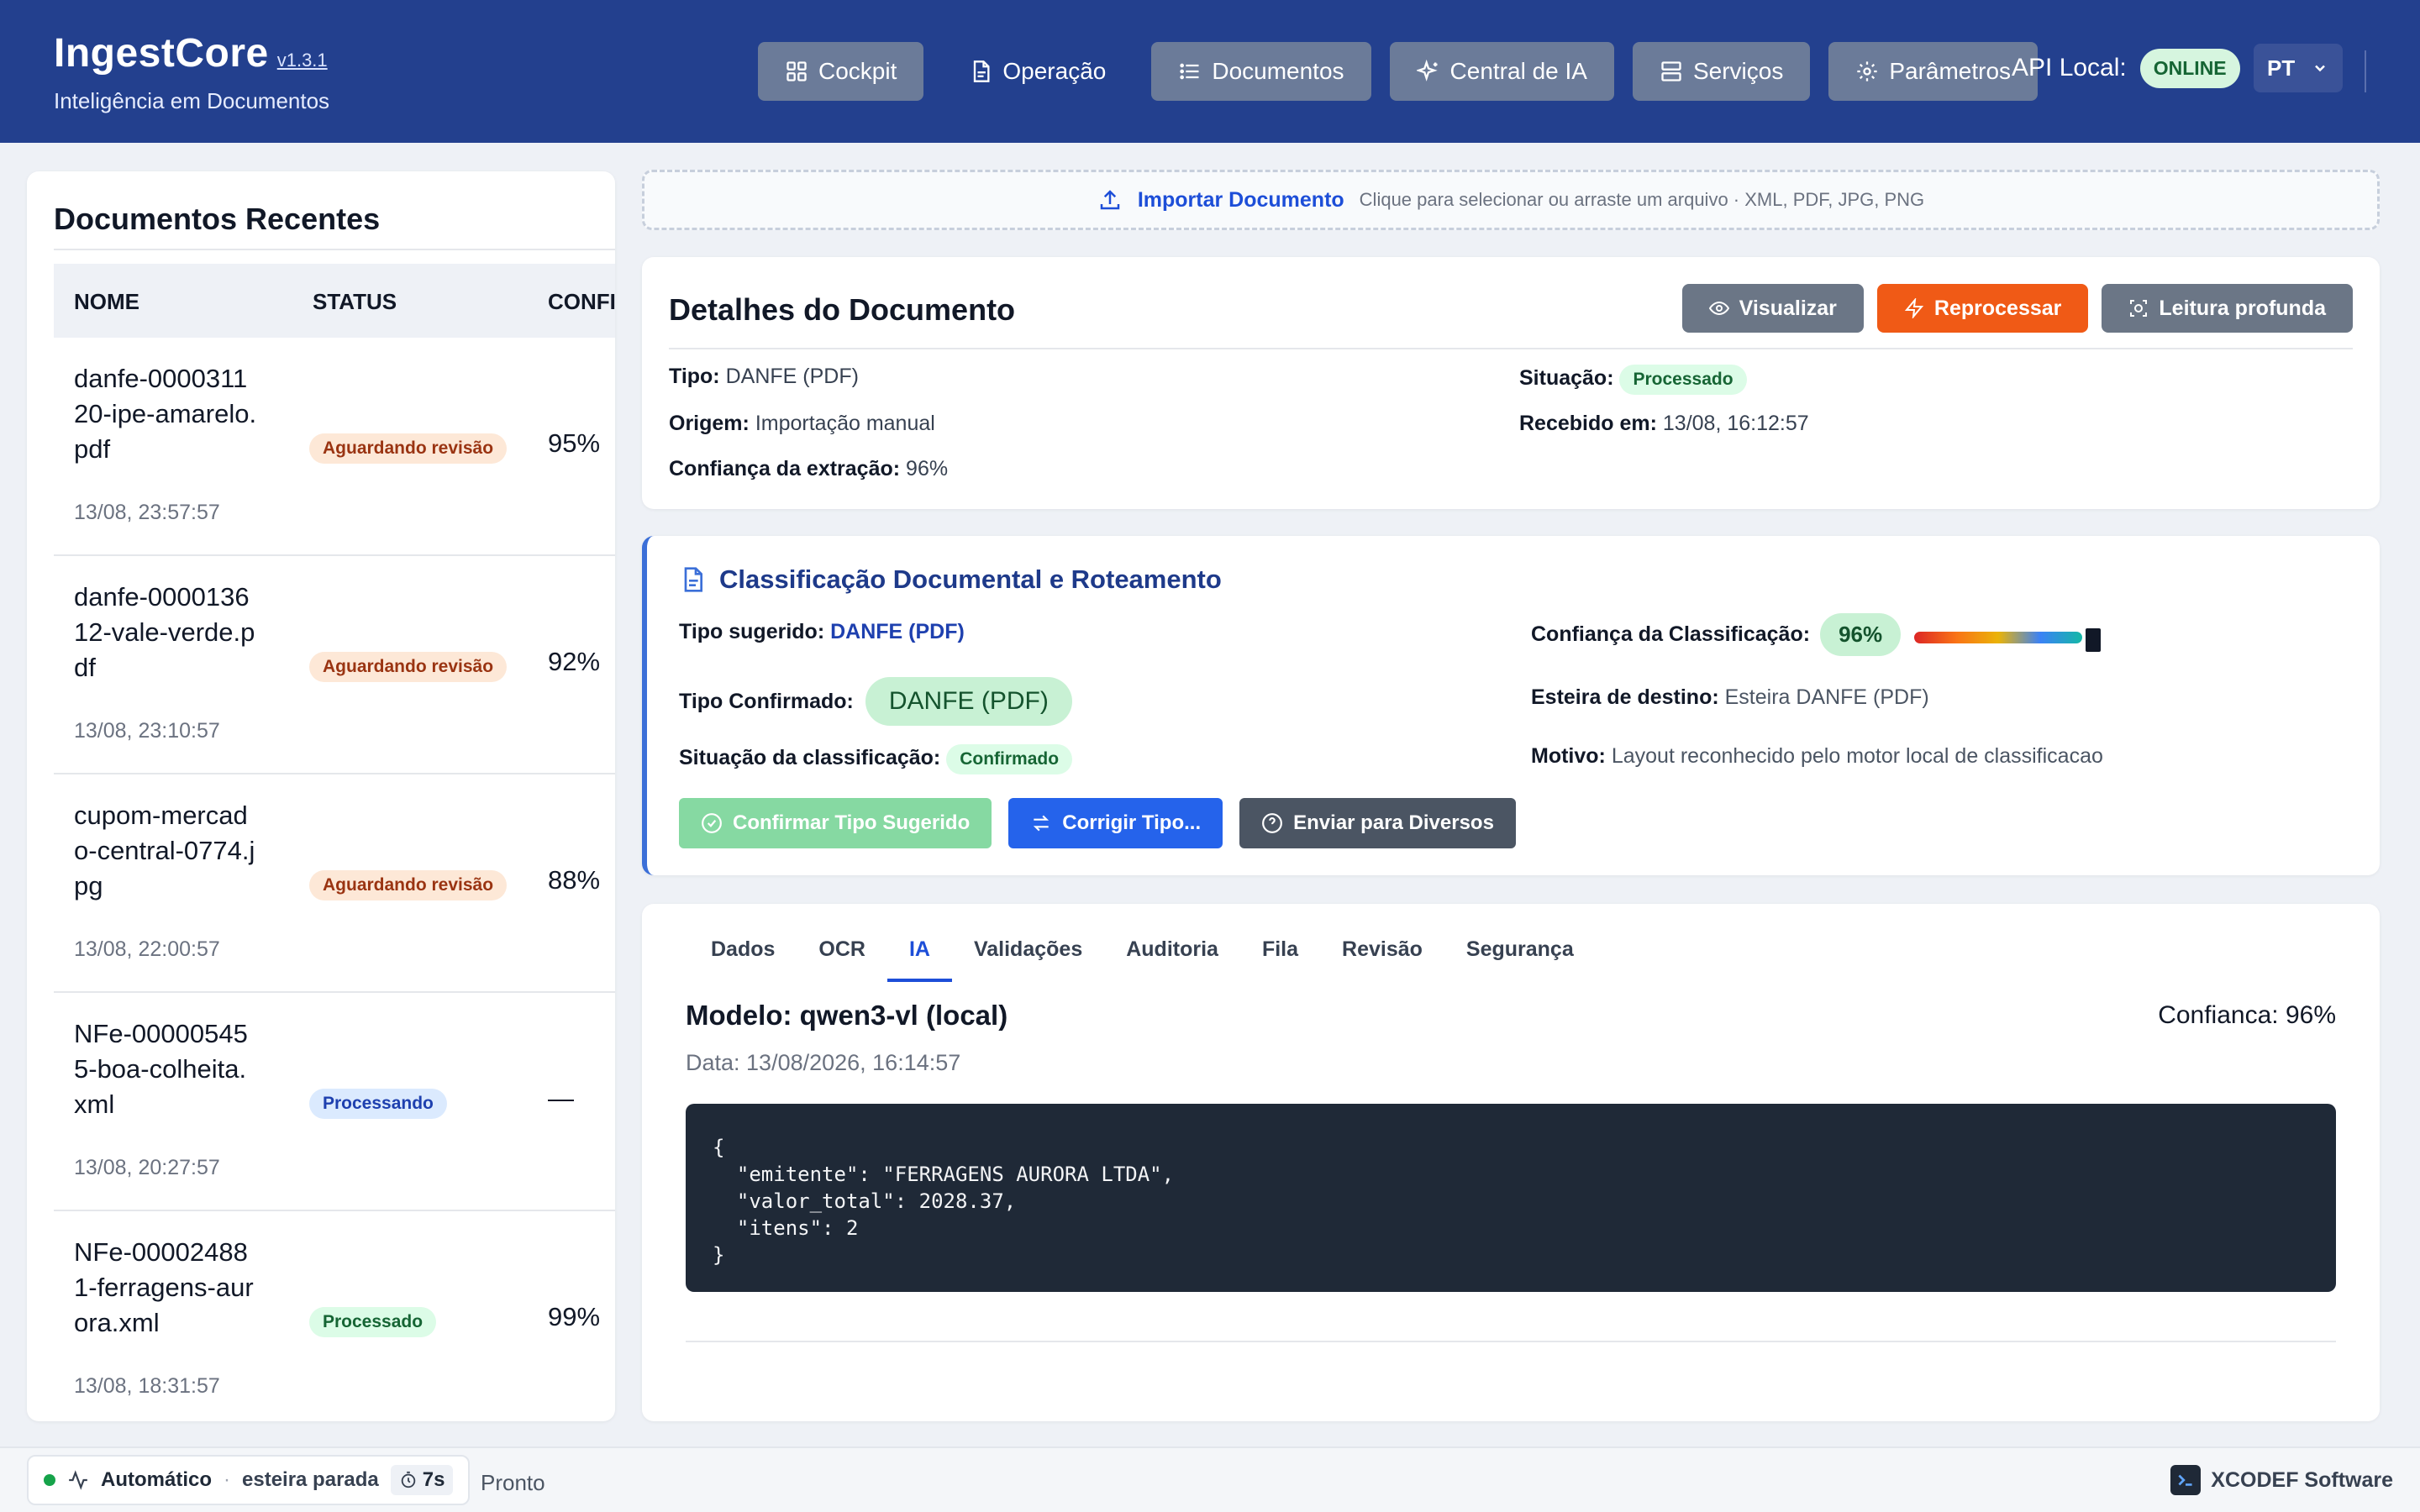  Describe the element at coordinates (1716, 634) in the screenshot. I see `classification-confidence: Confiança da Classificação: 96%` at that location.